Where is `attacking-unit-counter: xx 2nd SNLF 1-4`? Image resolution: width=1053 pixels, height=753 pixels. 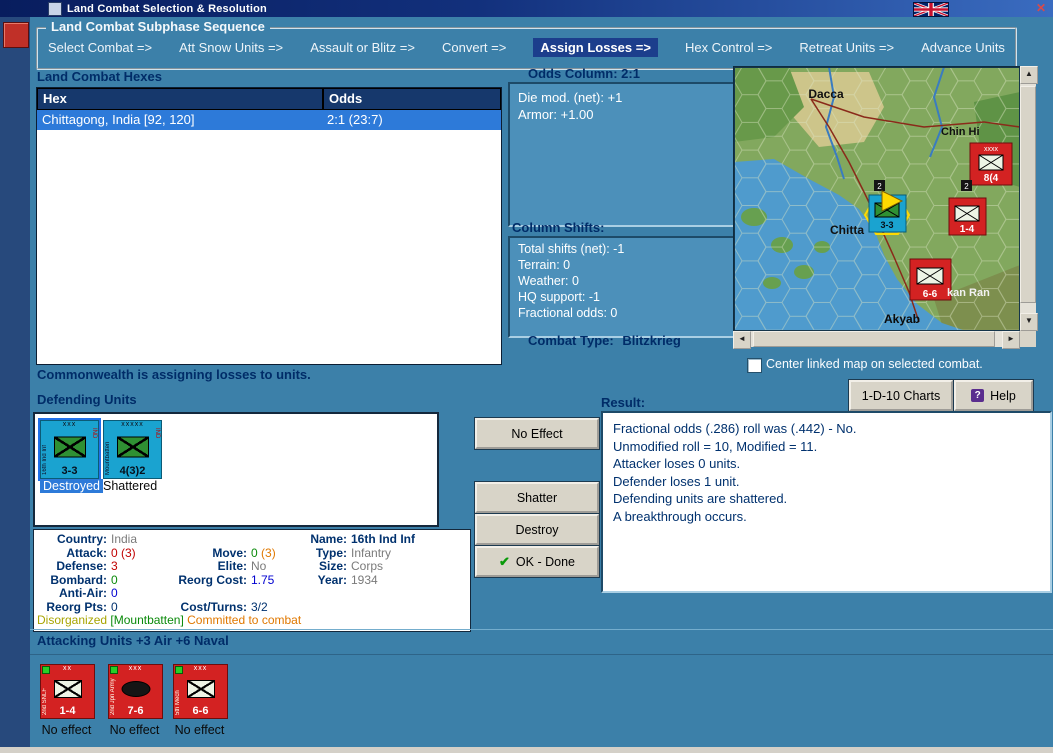 attacking-unit-counter: xx 2nd SNLF 1-4 is located at coordinates (67, 691).